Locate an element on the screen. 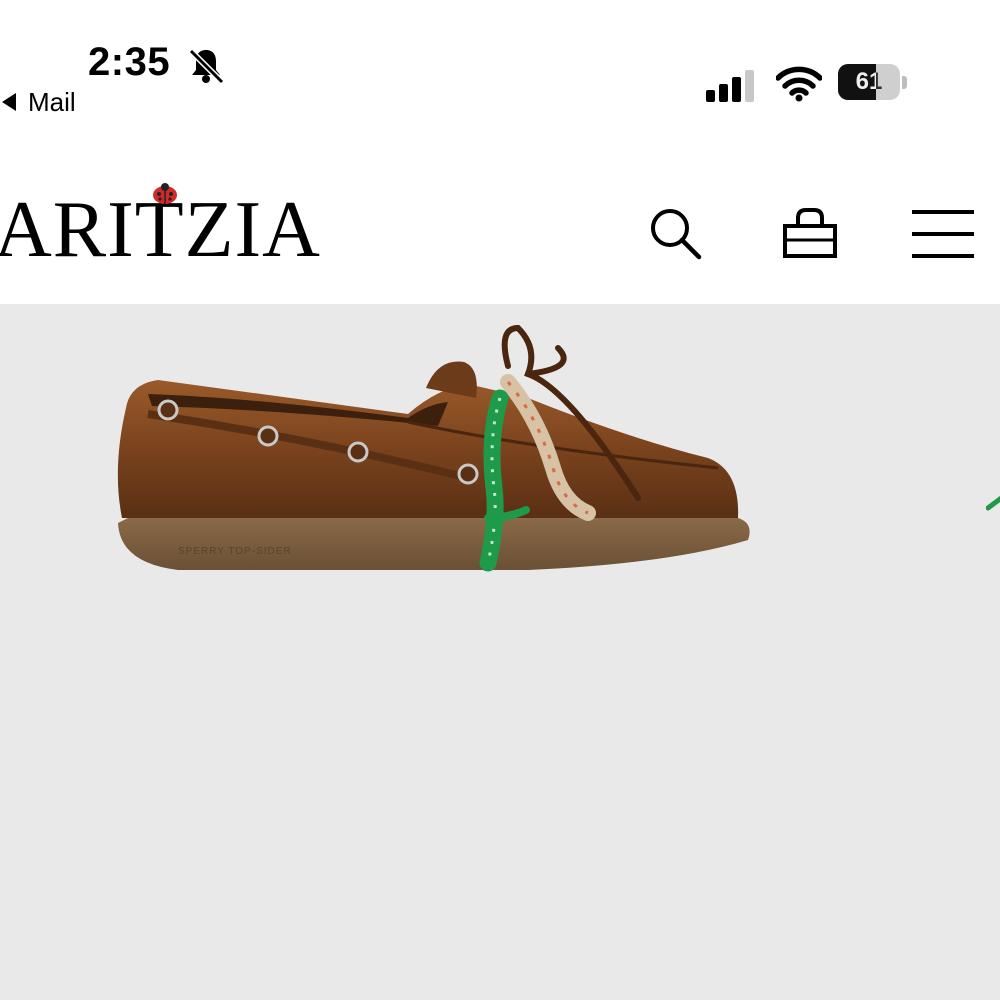 Image resolution: width=1000 pixels, height=1000 pixels. hamburger-menu-icon is located at coordinates (943, 234).